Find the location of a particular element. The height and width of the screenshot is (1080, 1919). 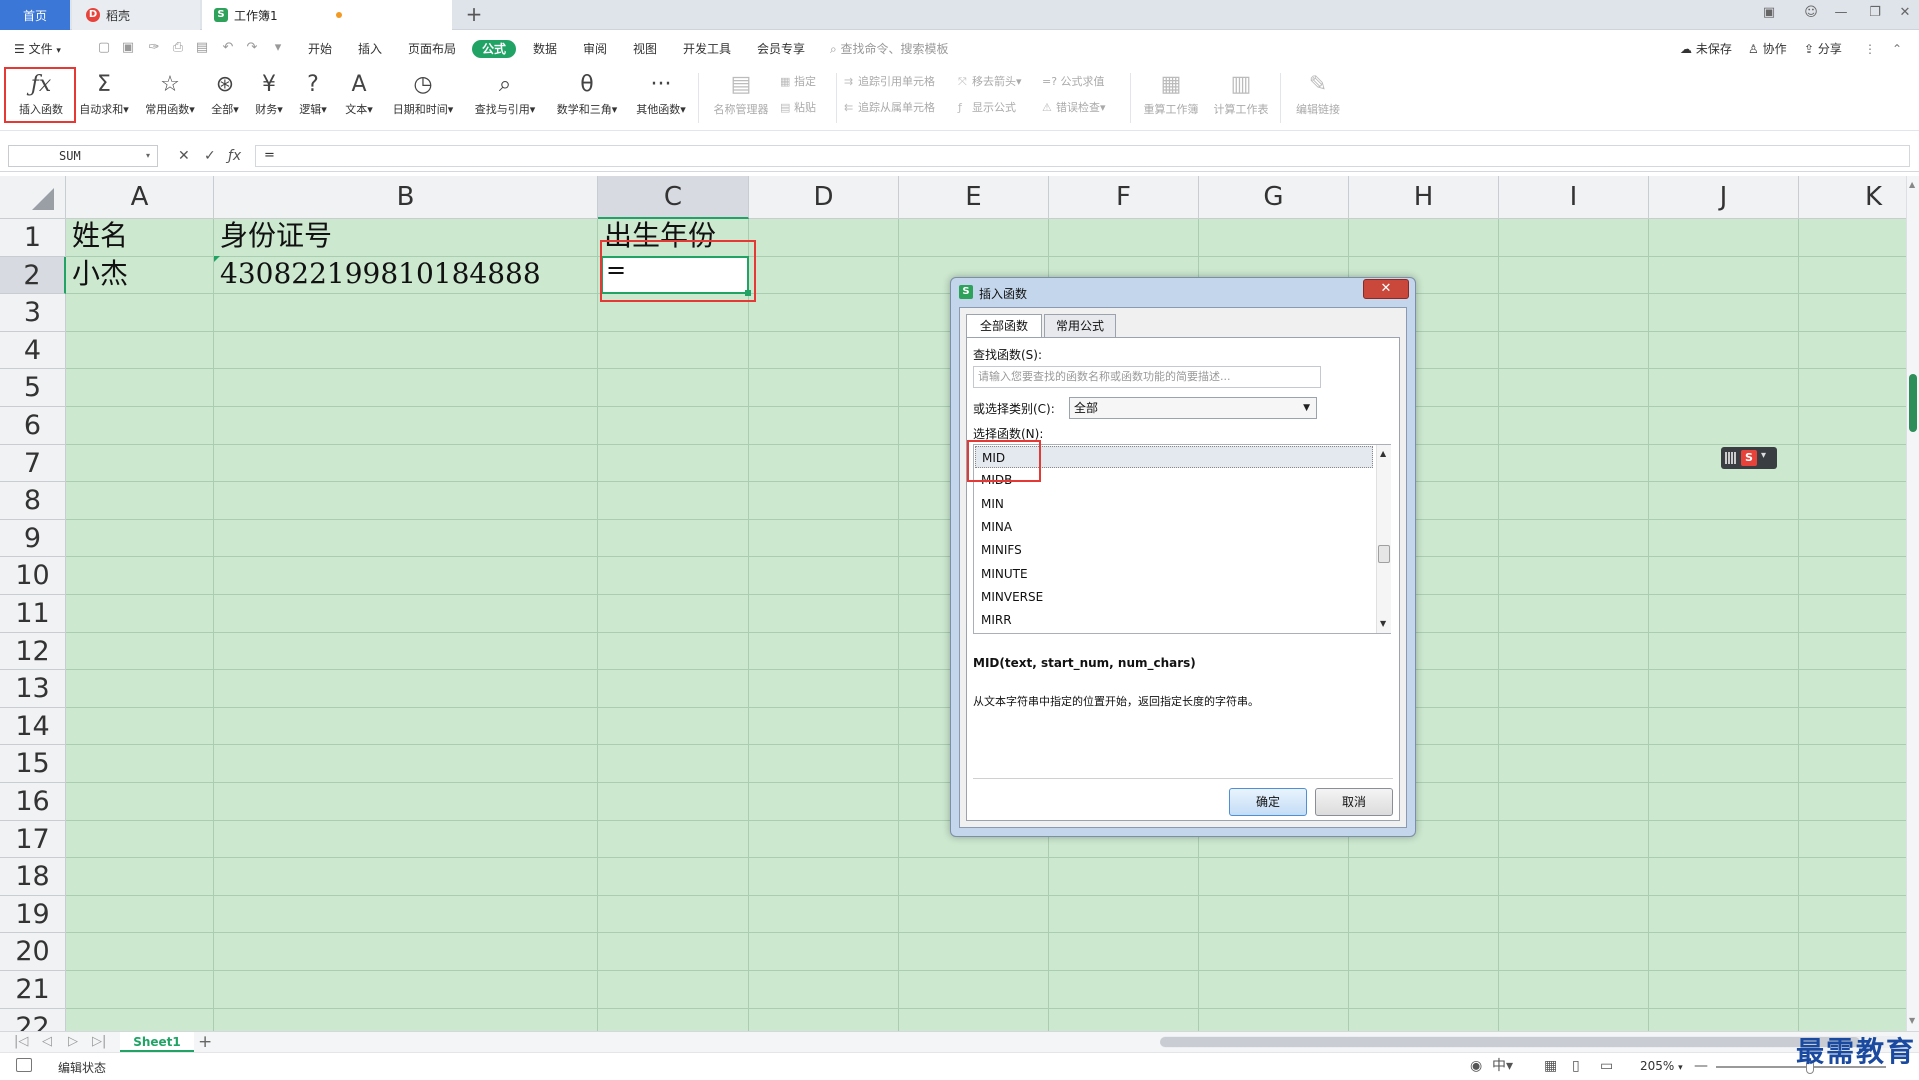

function-list-item: MIRR is located at coordinates (1174, 620).